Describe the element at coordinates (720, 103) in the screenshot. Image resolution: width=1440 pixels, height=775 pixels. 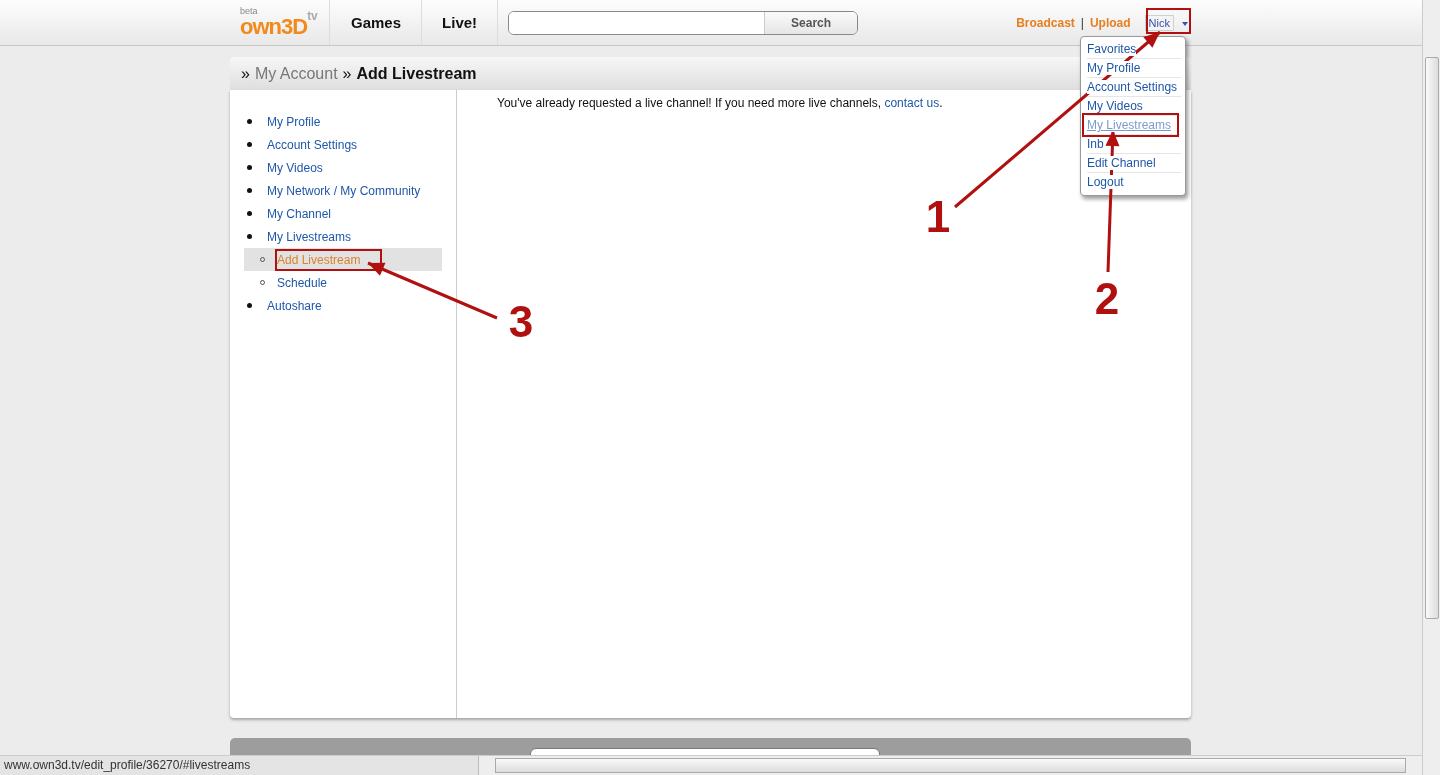
I see `message-text: You've already requested a live channel! If you need more live channels, contact us.` at that location.